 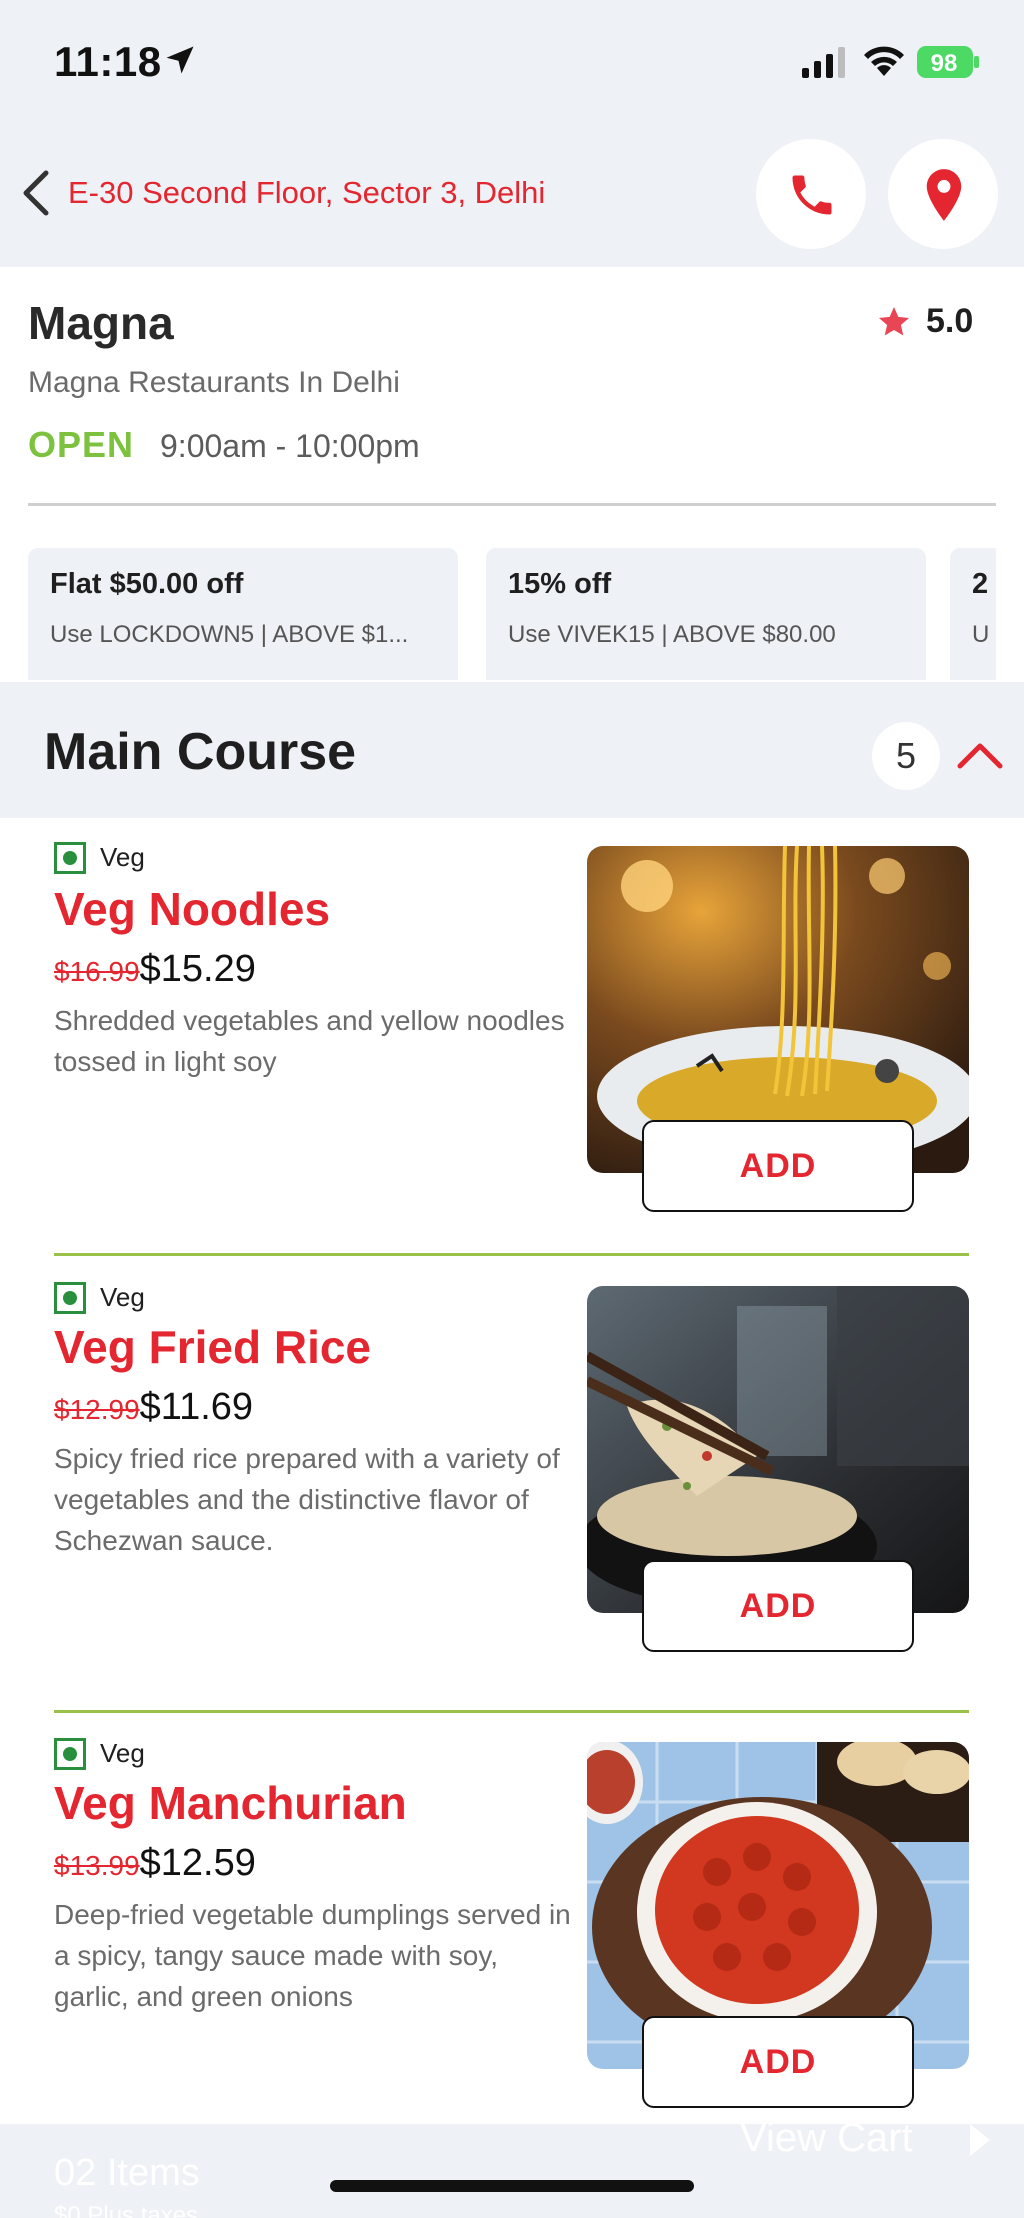 What do you see at coordinates (126, 2210) in the screenshot?
I see `cart-subtotal: $0 Plus taxes` at bounding box center [126, 2210].